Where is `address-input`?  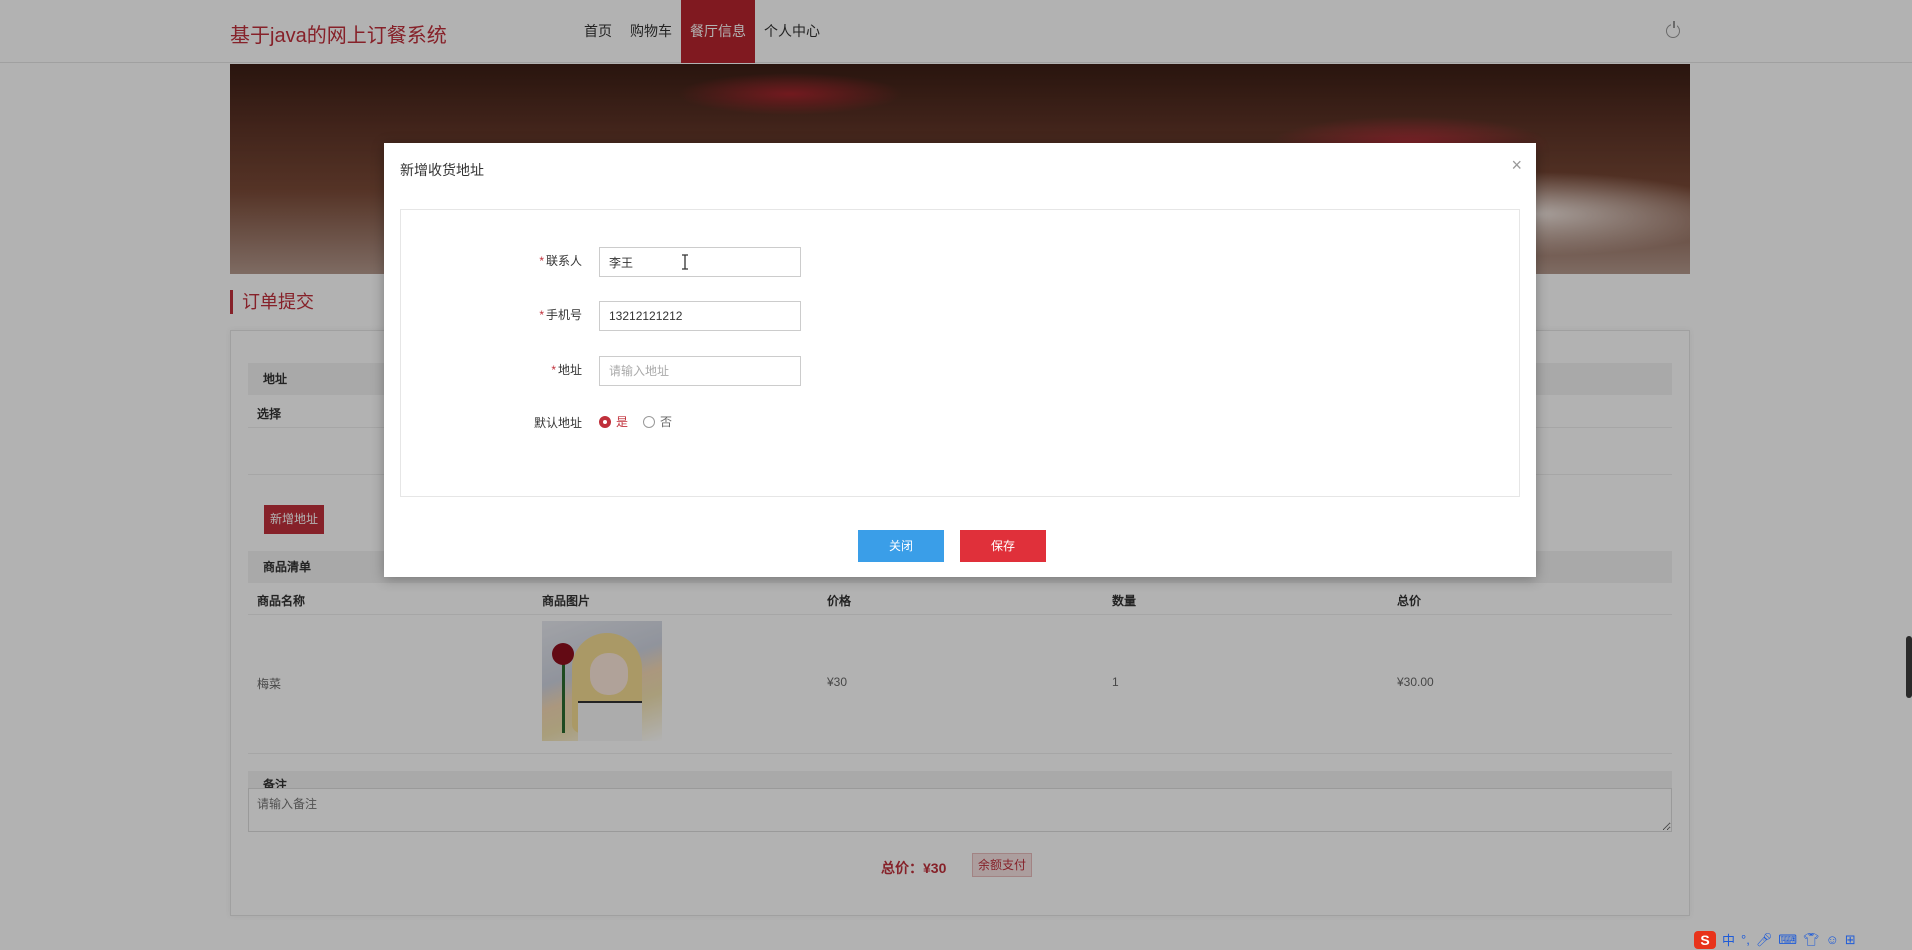 address-input is located at coordinates (700, 371).